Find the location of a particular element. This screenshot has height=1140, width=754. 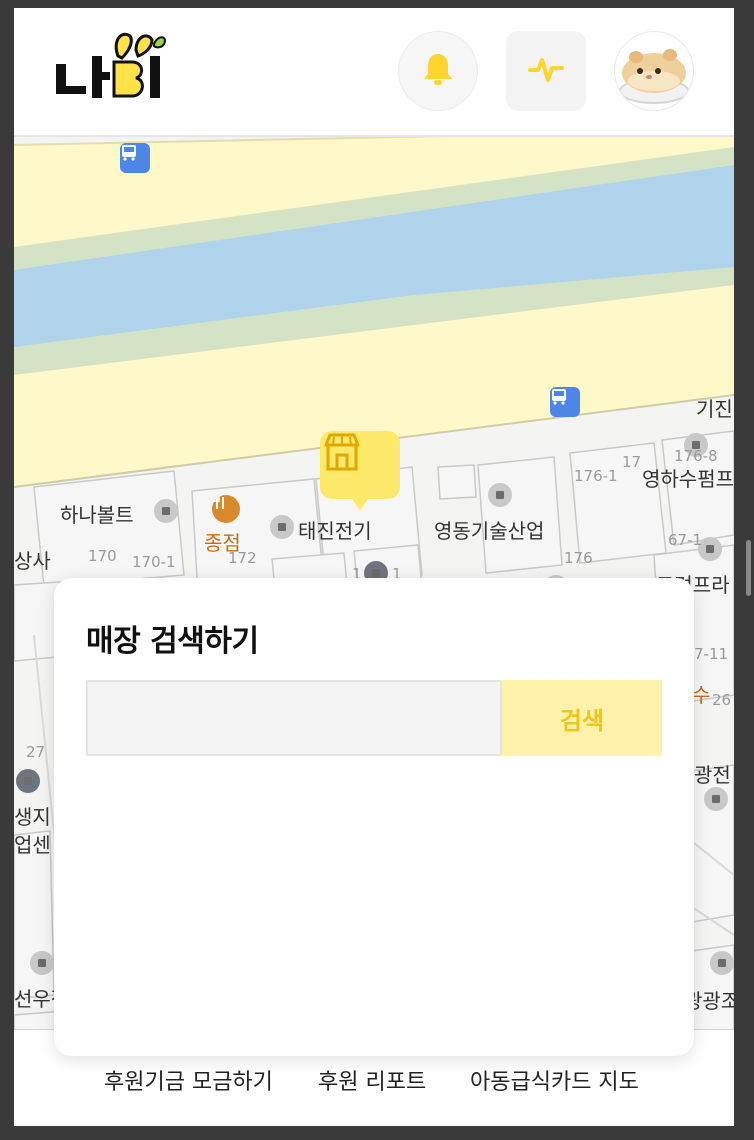

lot-number: 170-1 is located at coordinates (154, 562).